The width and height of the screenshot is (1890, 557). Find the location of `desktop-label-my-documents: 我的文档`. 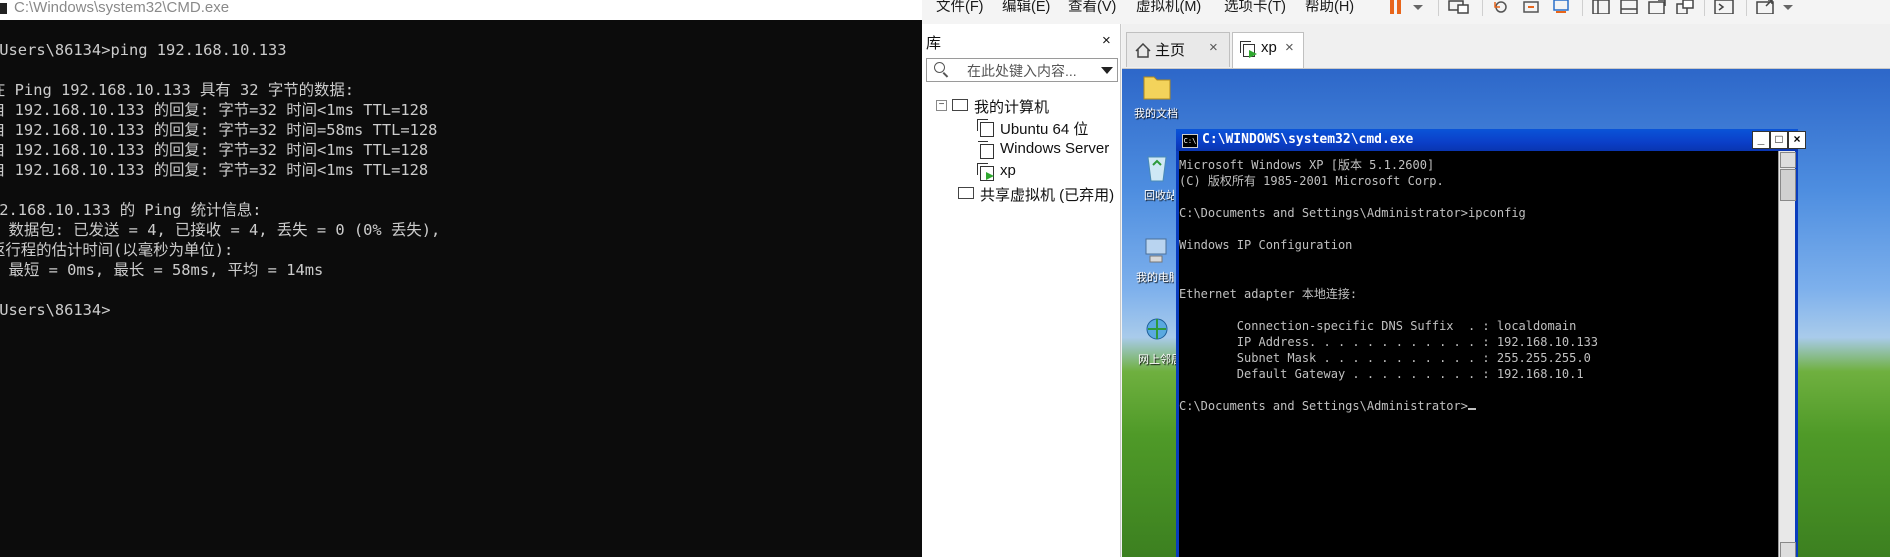

desktop-label-my-documents: 我的文档 is located at coordinates (1156, 114).